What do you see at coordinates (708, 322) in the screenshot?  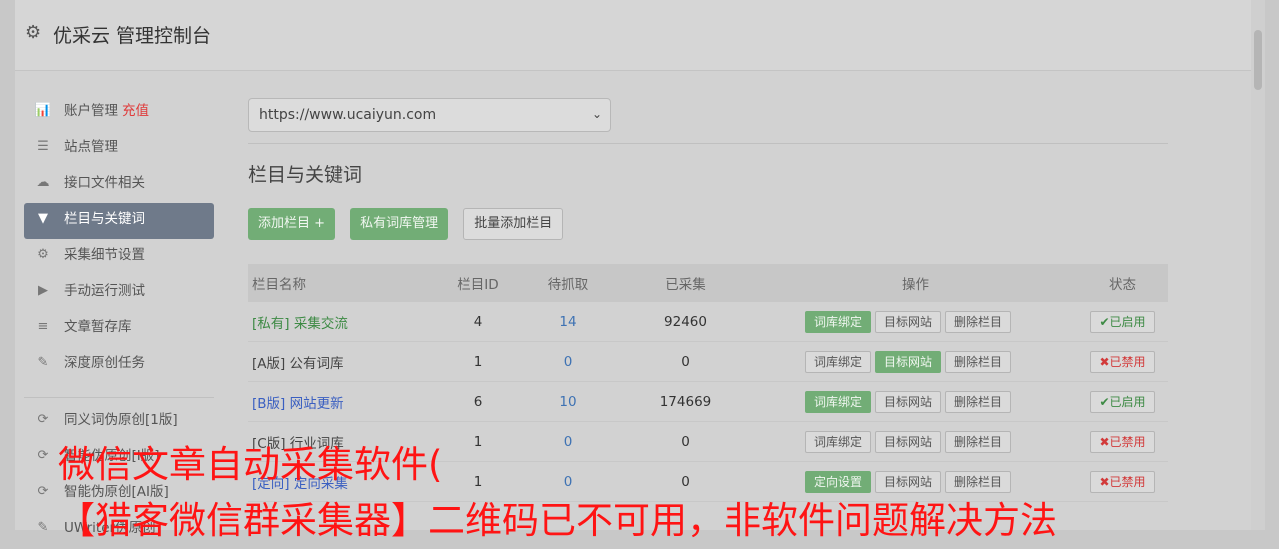 I see `table-row: [私有] 采集交流 4 14 92460 词库绑定 目标网站 删除栏目 ✔已启用` at bounding box center [708, 322].